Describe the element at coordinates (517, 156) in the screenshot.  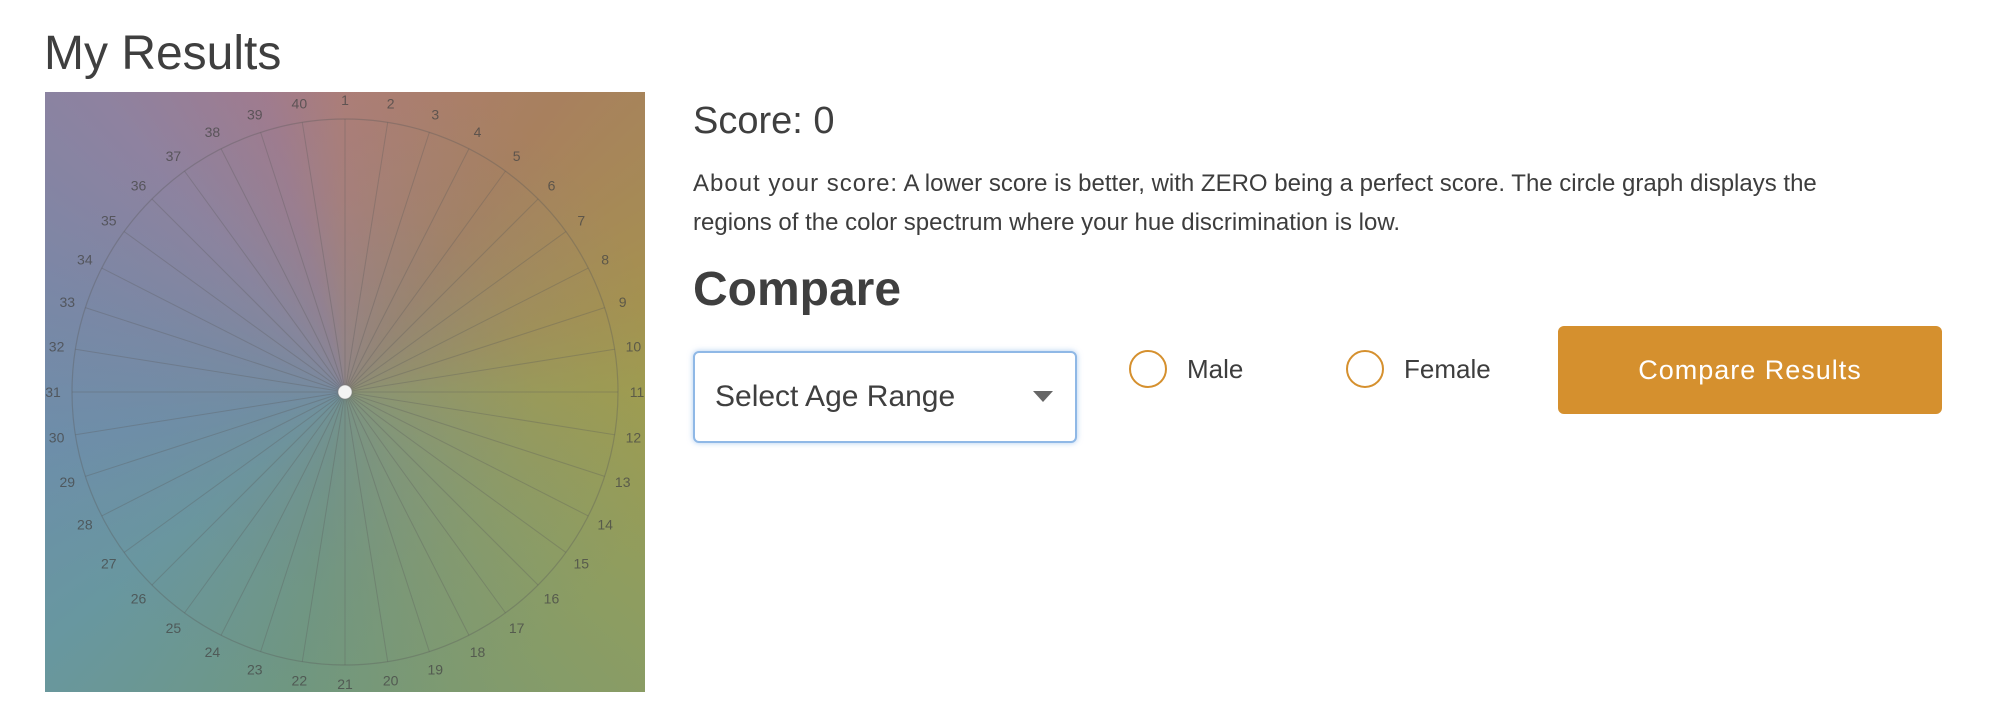
I see `graph-spoke-label: 5` at that location.